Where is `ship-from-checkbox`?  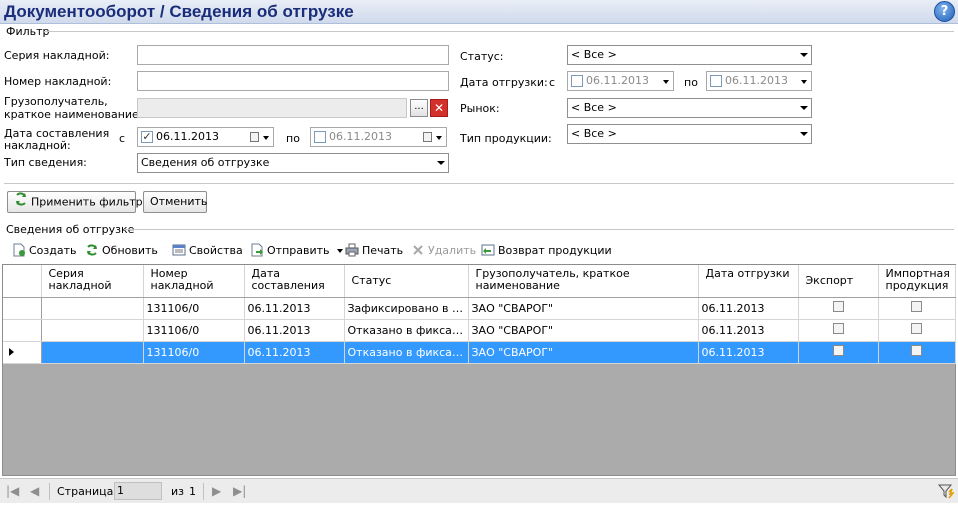 ship-from-checkbox is located at coordinates (577, 81).